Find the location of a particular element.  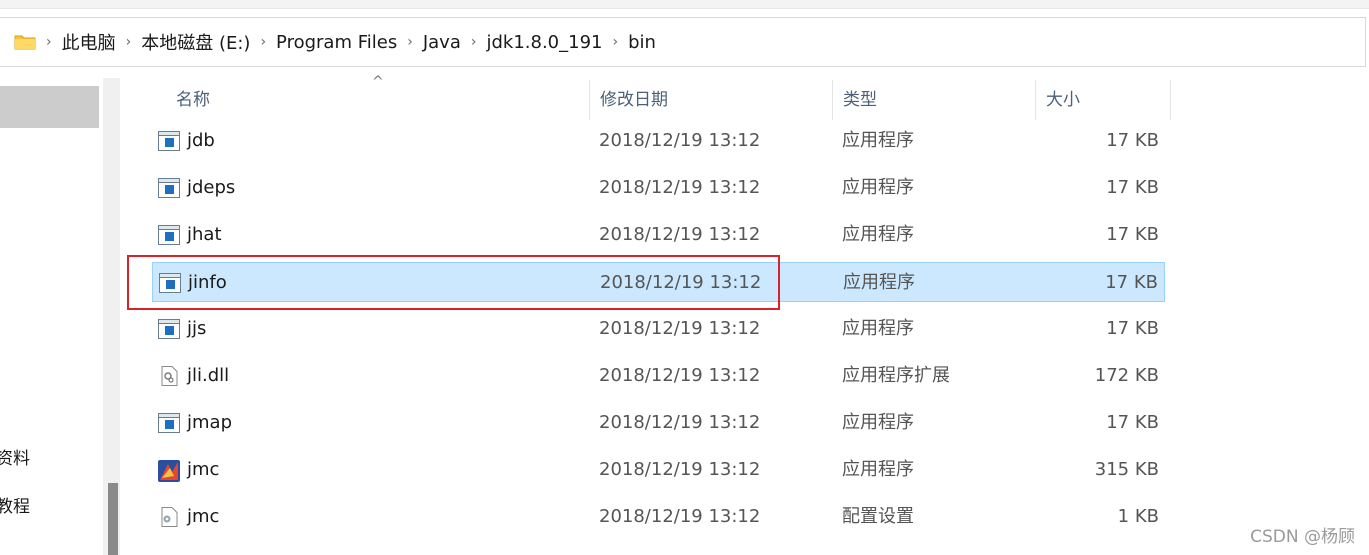

file-row: jmc 2018/12/19 13:12 配置设置 1 KB is located at coordinates (658, 517).